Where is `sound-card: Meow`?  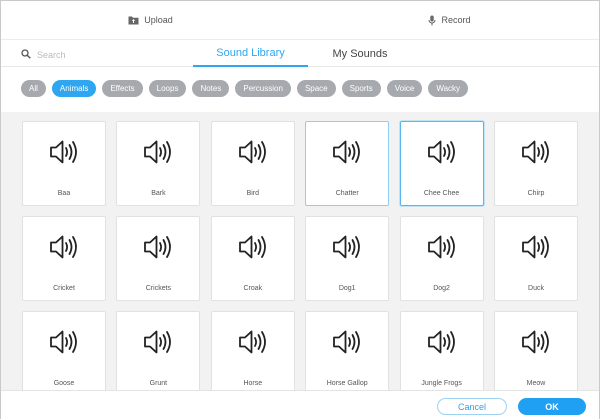 sound-card: Meow is located at coordinates (536, 350).